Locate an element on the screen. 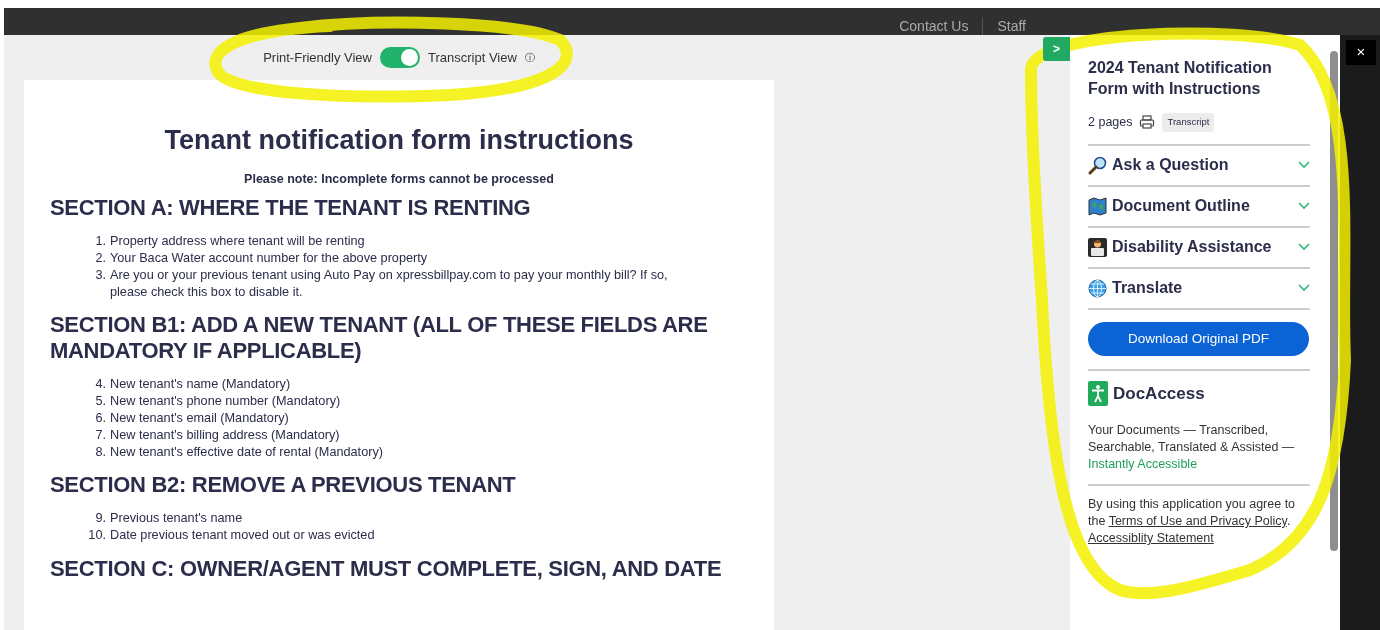 The image size is (1380, 630). view-label: Transcript View is located at coordinates (472, 57).